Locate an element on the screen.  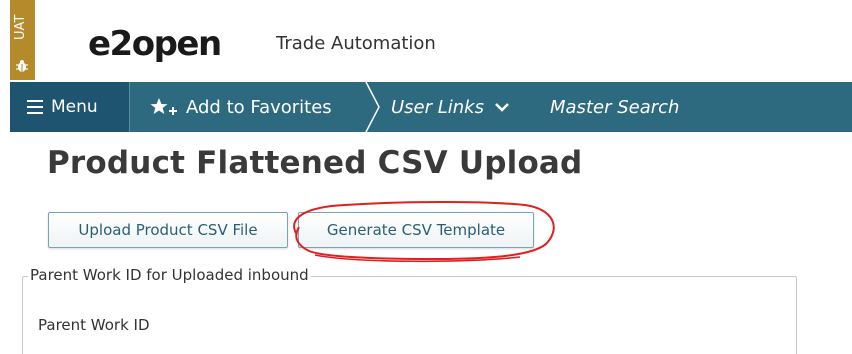
generate-csv-template-button: Generate CSV Template is located at coordinates (416, 230).